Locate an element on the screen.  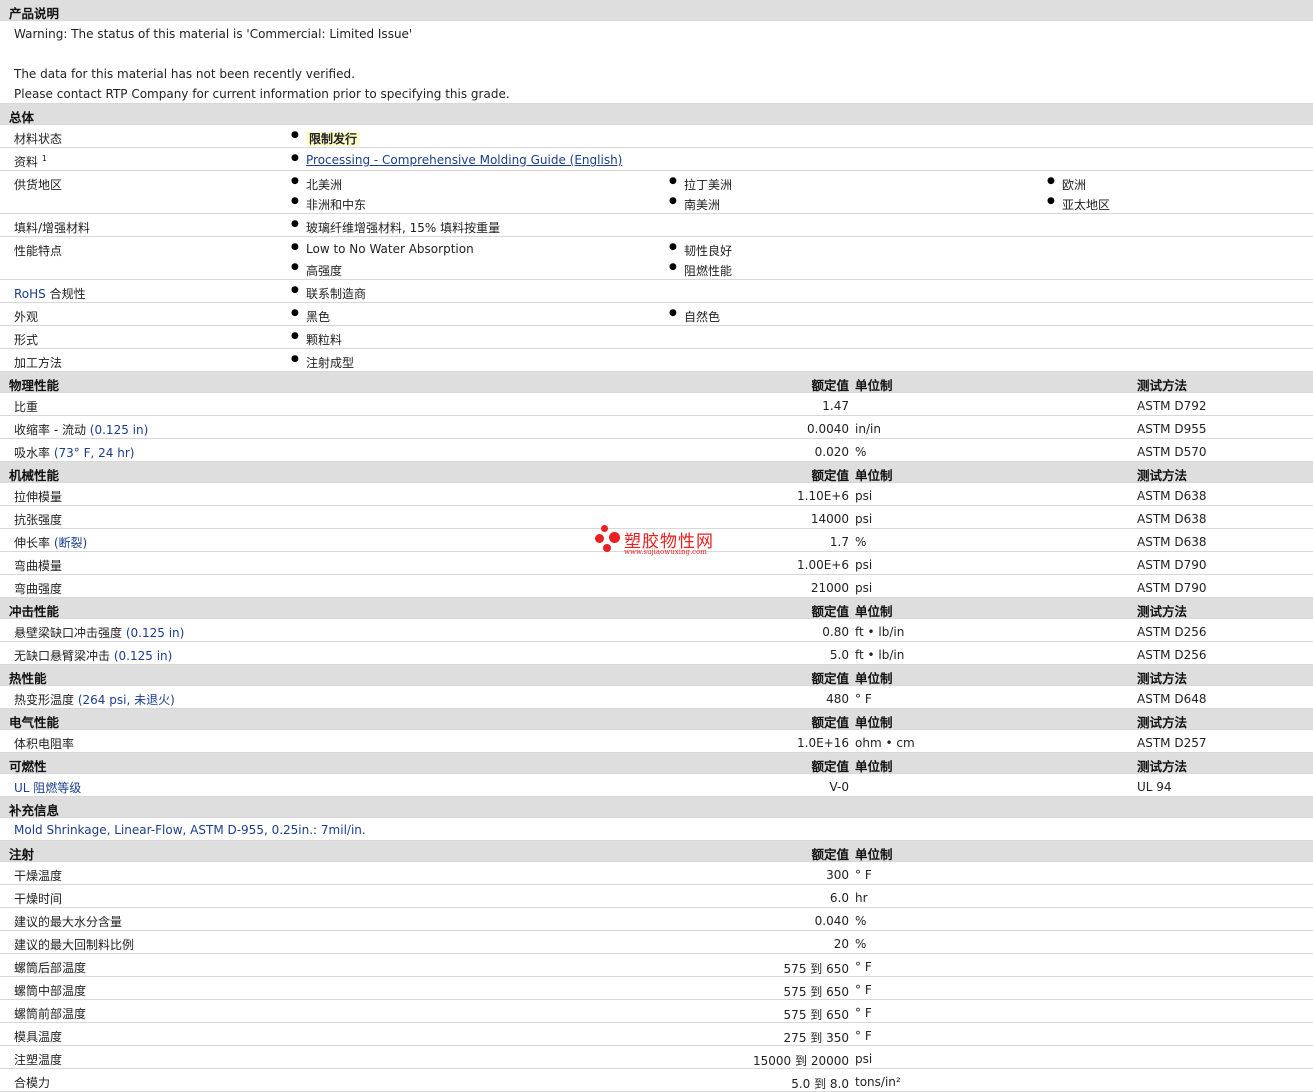
region-item: 南美洲 is located at coordinates (694, 204).